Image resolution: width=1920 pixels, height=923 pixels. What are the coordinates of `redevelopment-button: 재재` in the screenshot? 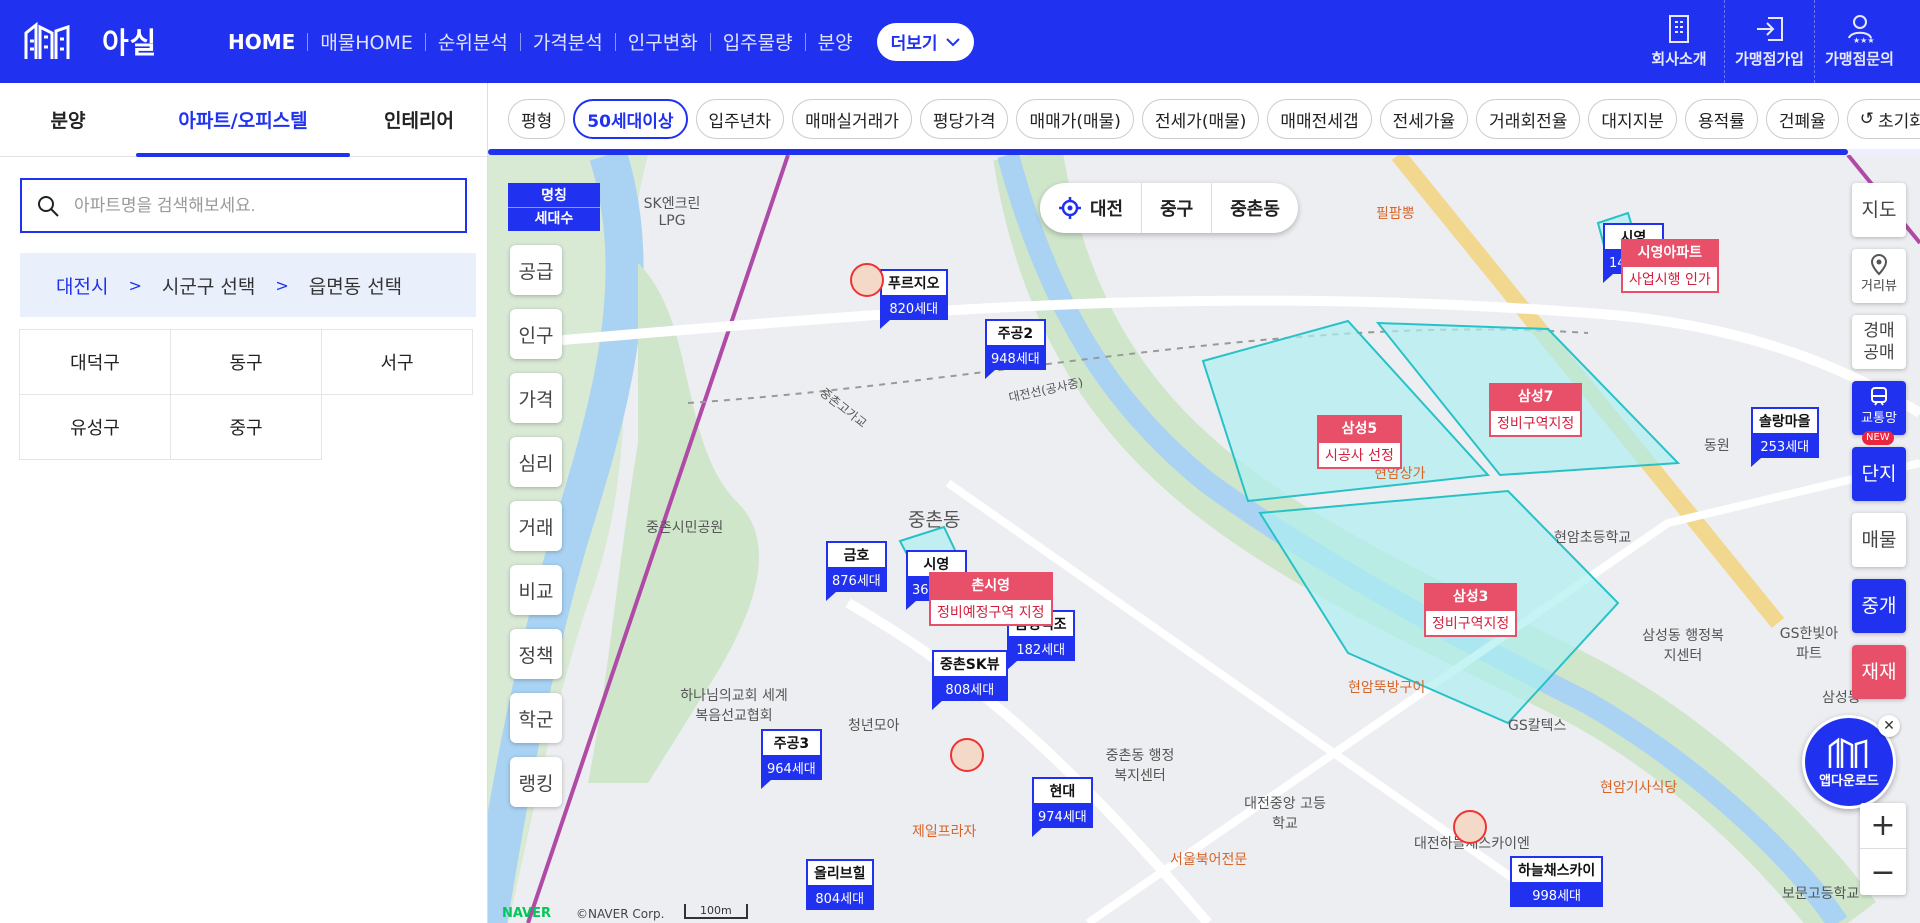 It's located at (1879, 672).